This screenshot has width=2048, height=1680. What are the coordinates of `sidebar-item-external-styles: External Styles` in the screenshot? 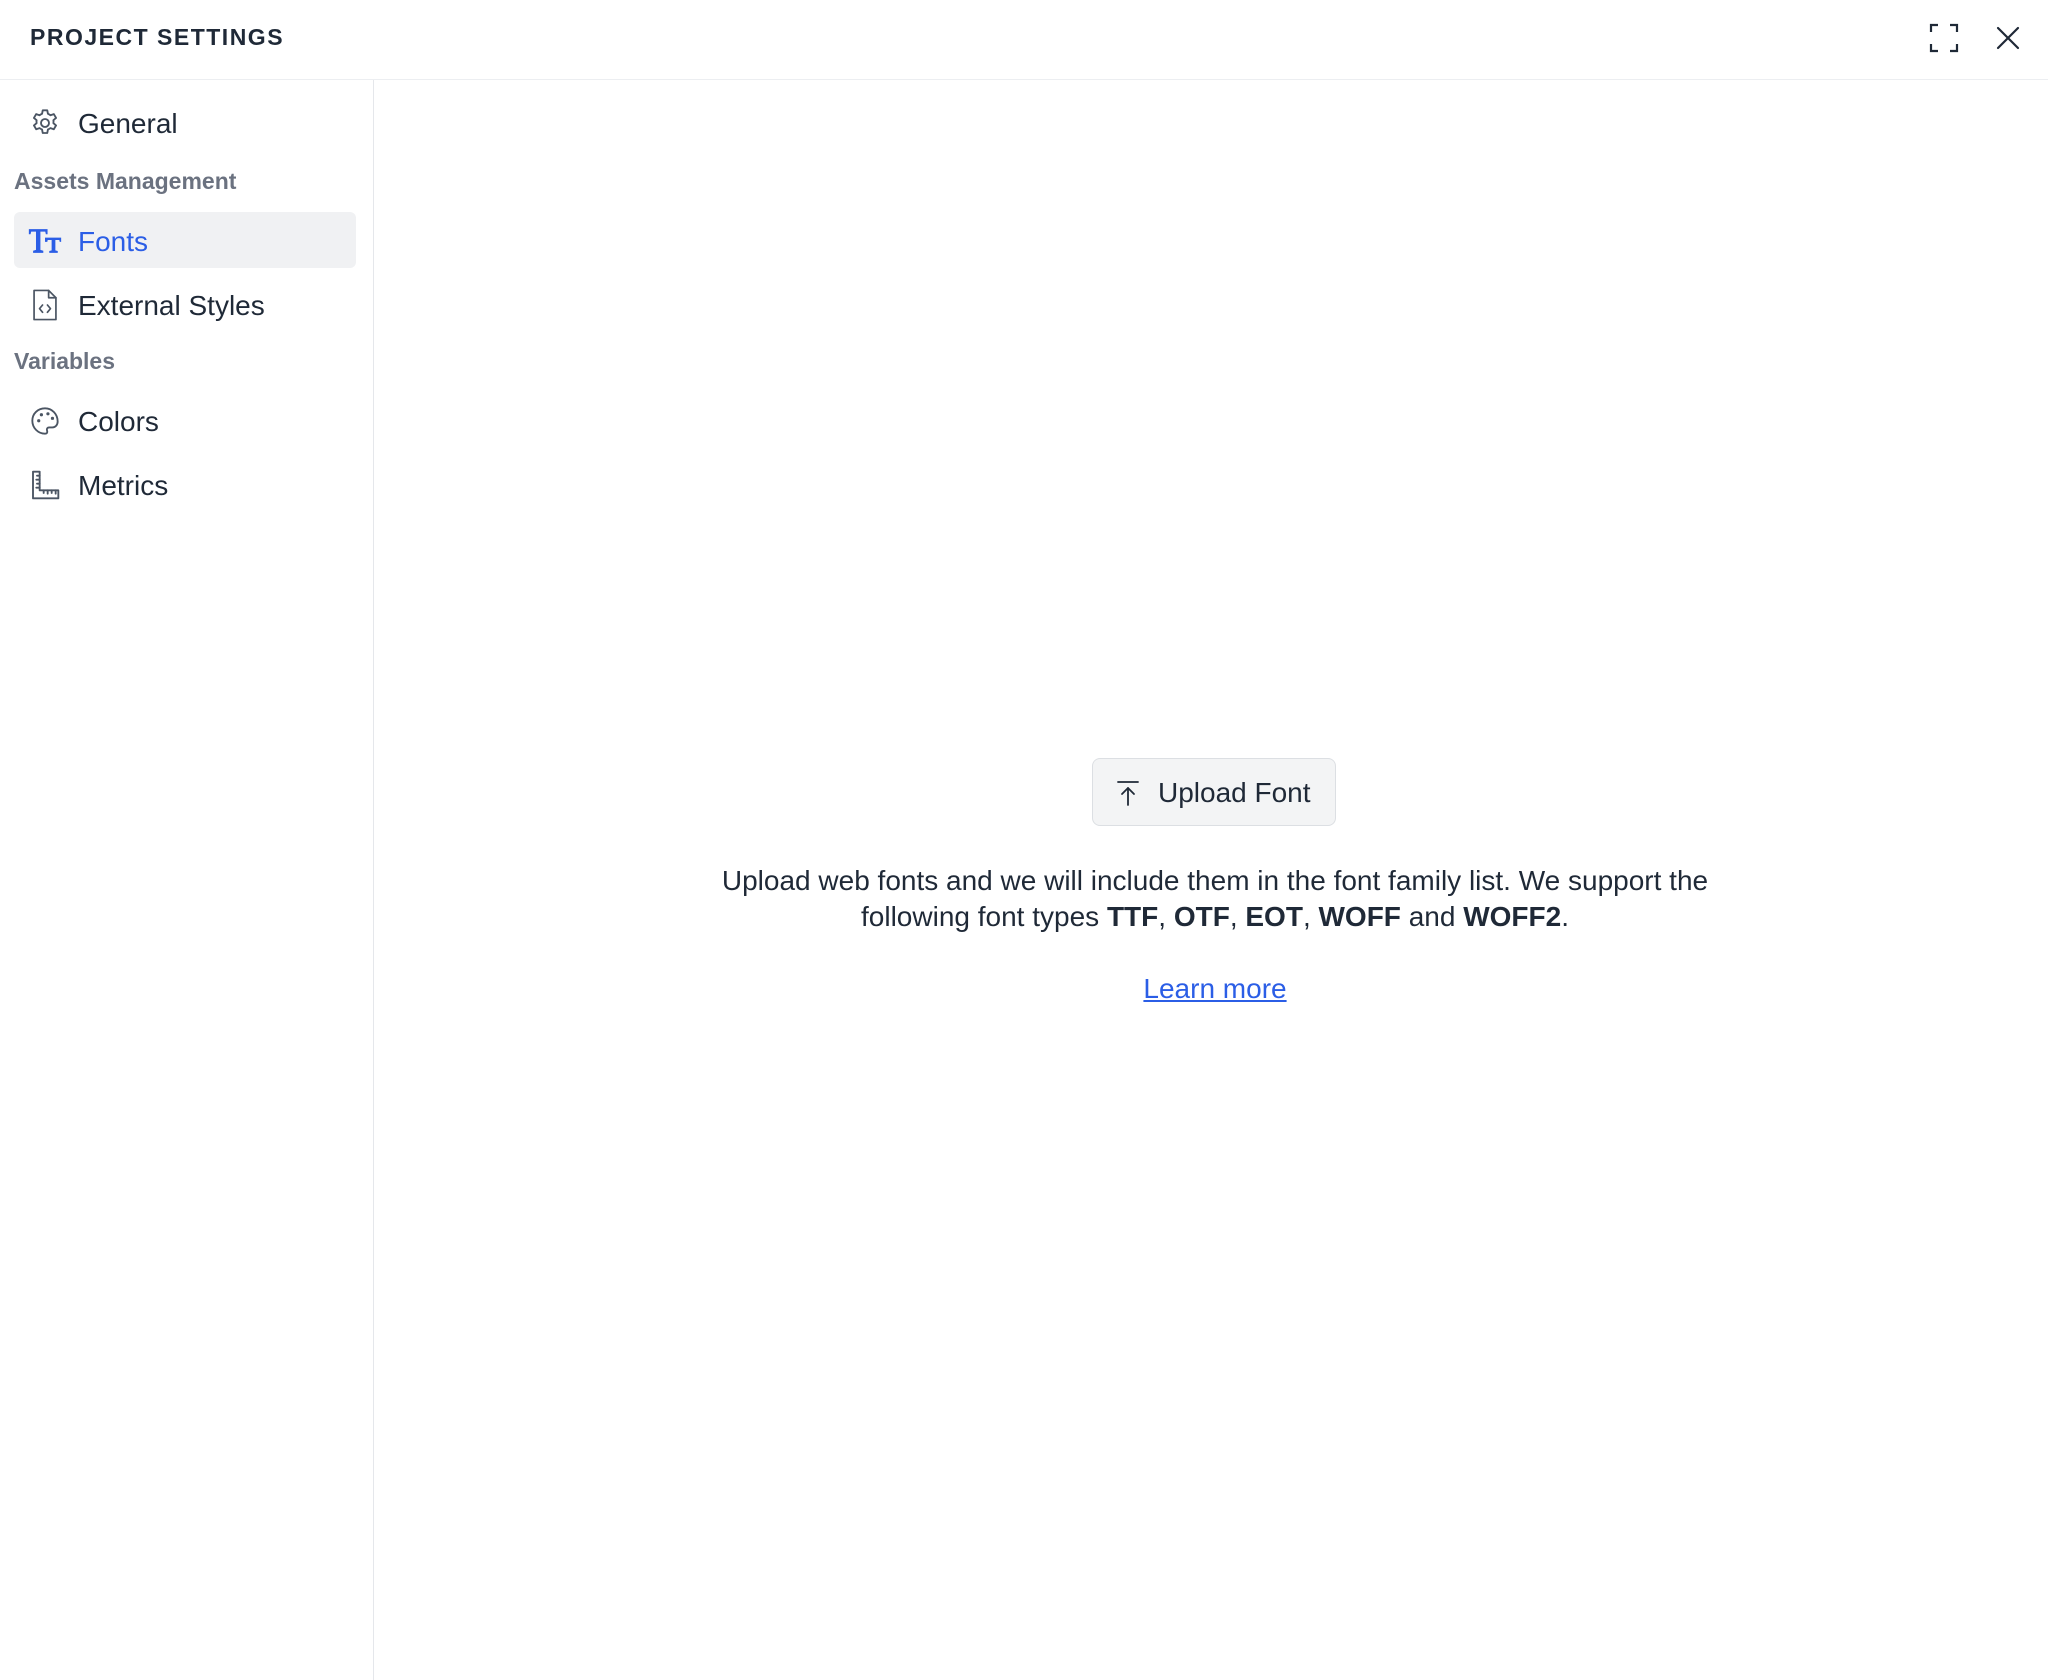 It's located at (185, 304).